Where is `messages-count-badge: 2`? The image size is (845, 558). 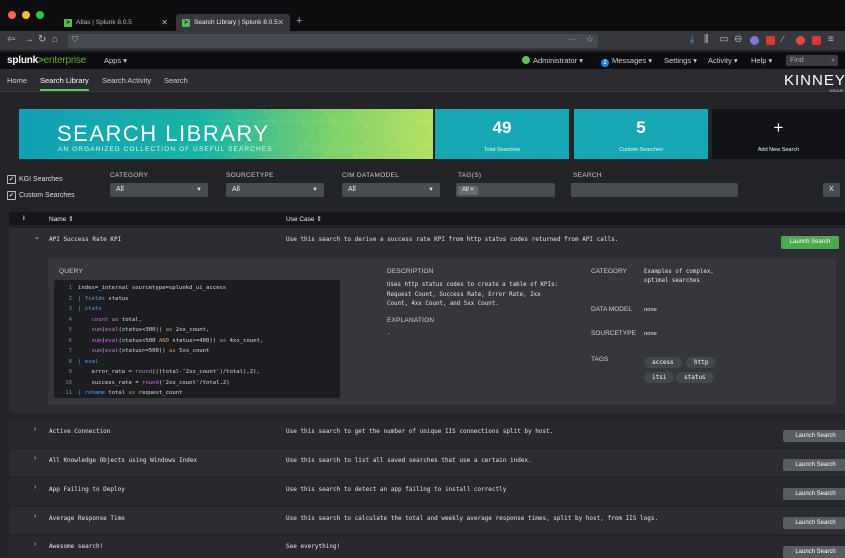
messages-count-badge: 2 is located at coordinates (605, 63).